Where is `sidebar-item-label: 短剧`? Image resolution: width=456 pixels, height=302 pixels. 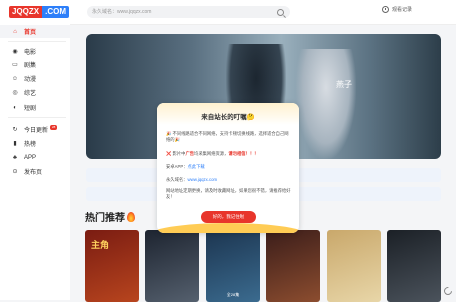 sidebar-item-label: 短剧 is located at coordinates (30, 109).